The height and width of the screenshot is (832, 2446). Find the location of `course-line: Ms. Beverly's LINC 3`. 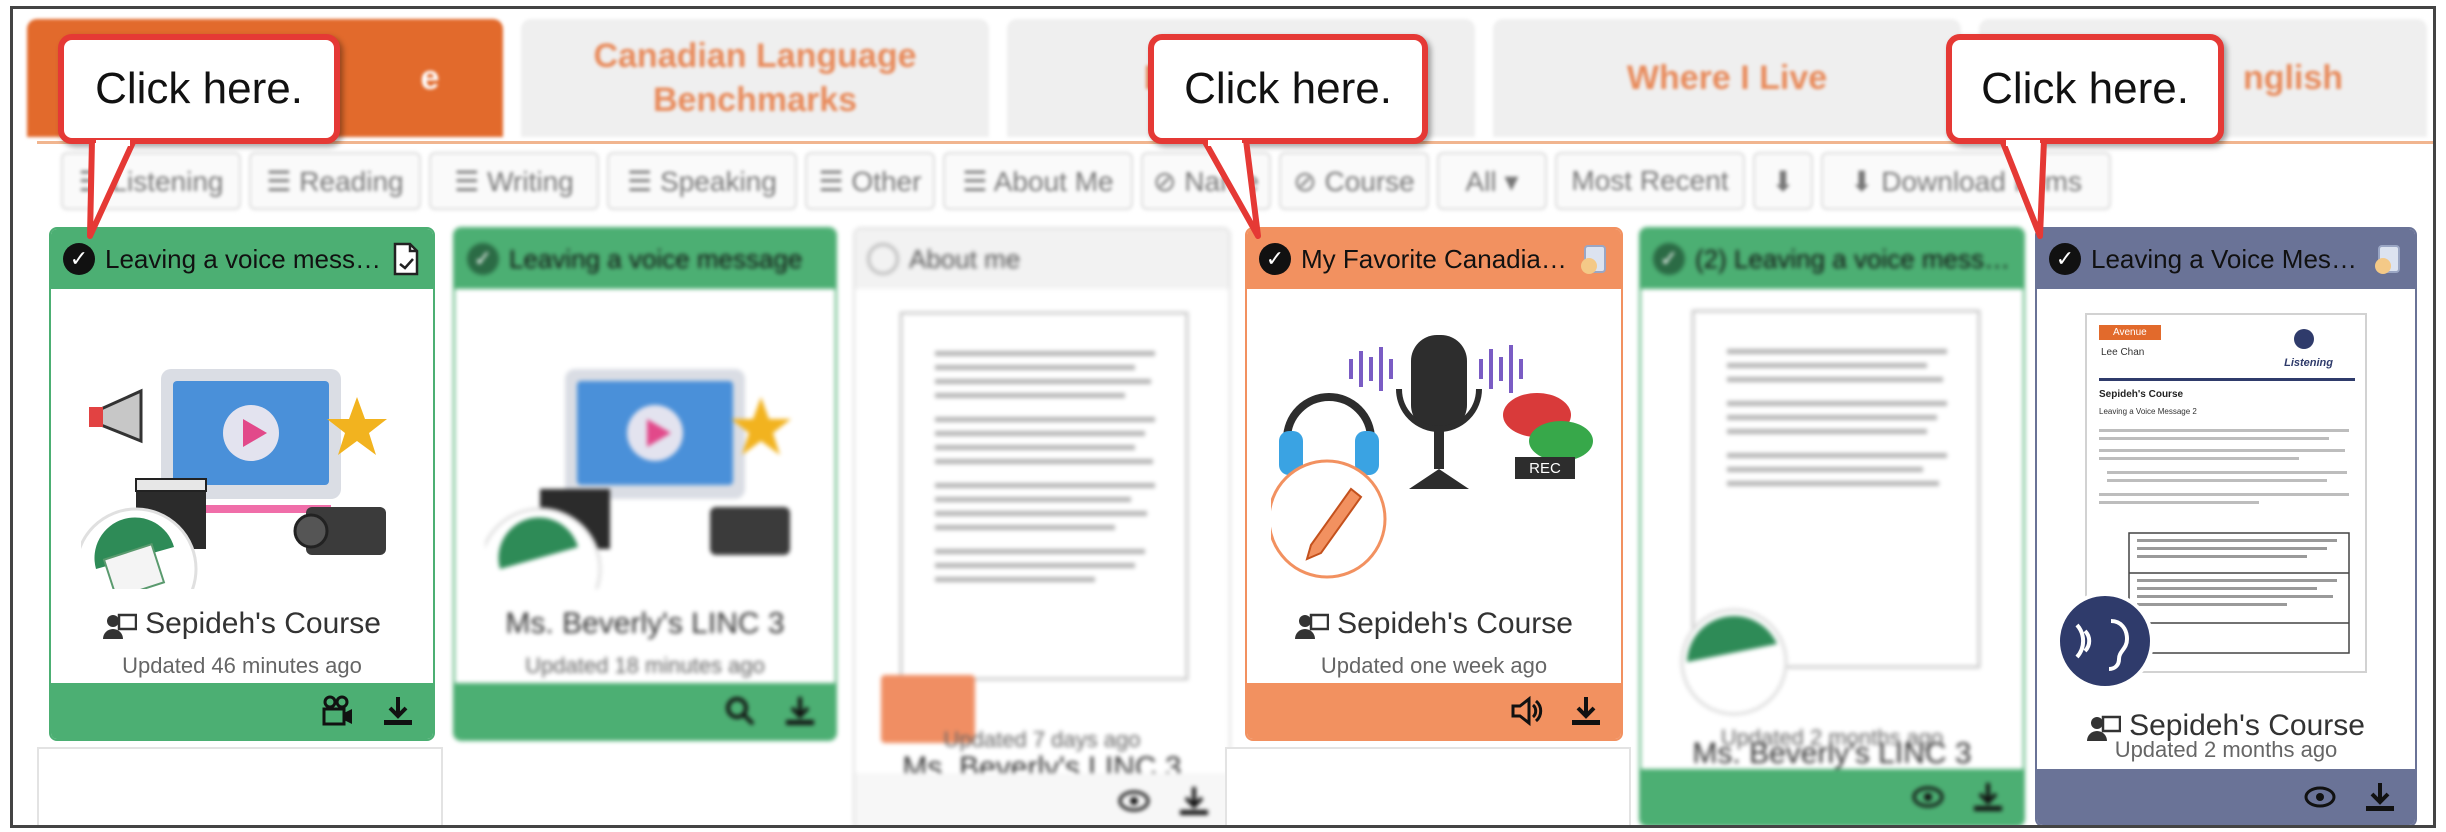

course-line: Ms. Beverly's LINC 3 is located at coordinates (645, 624).